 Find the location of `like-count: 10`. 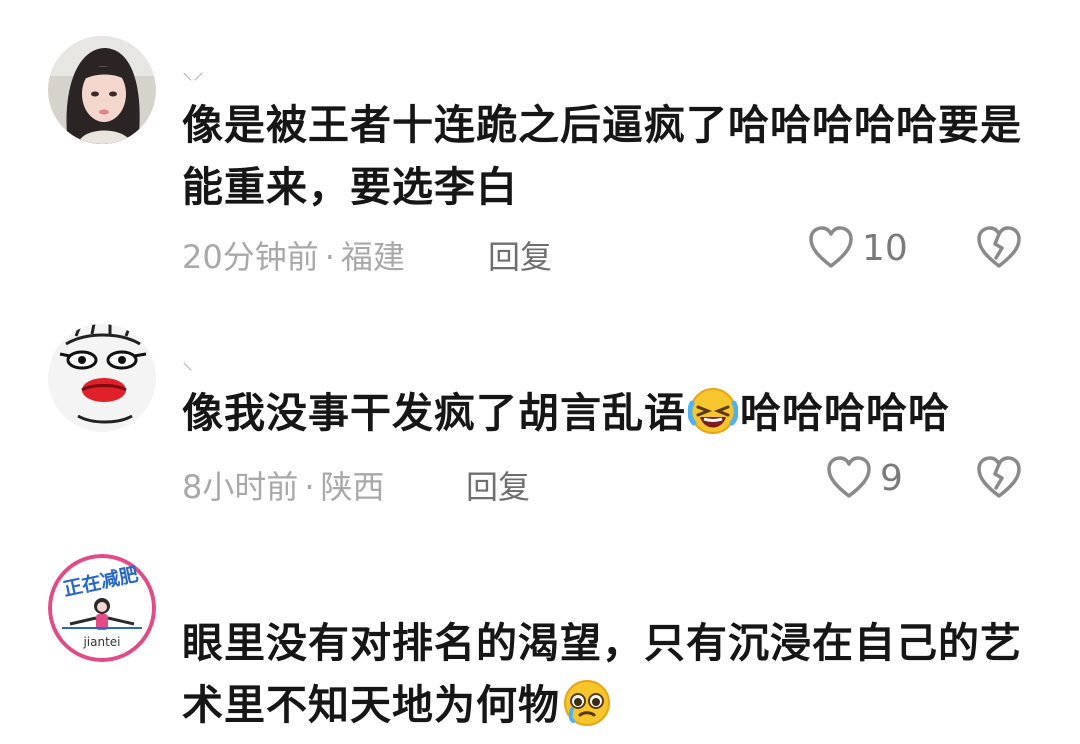

like-count: 10 is located at coordinates (885, 248).